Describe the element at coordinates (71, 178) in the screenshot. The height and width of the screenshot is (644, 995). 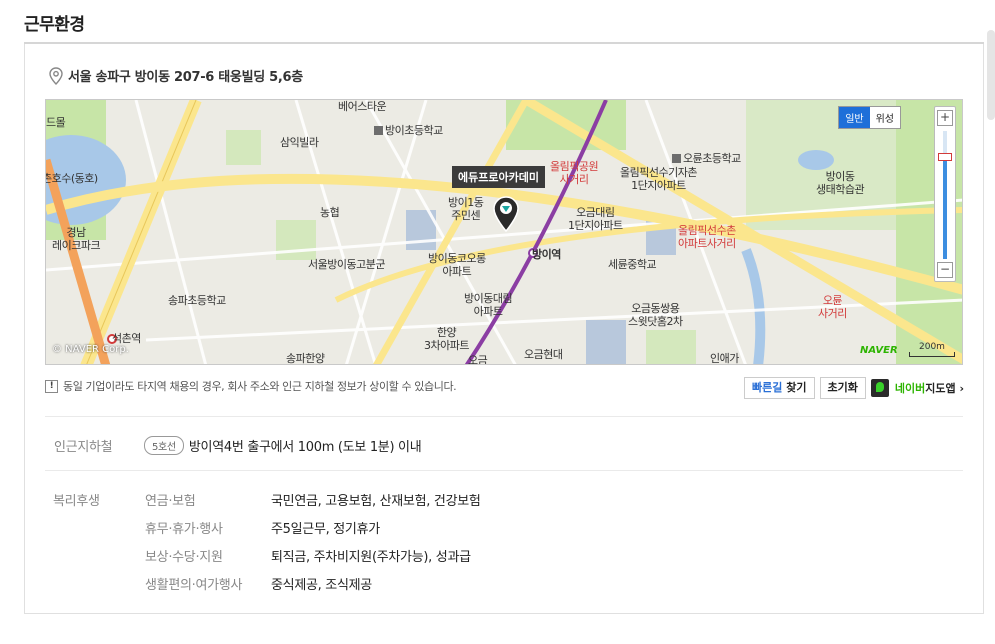
I see `map-label: 촌호수(동호)` at that location.